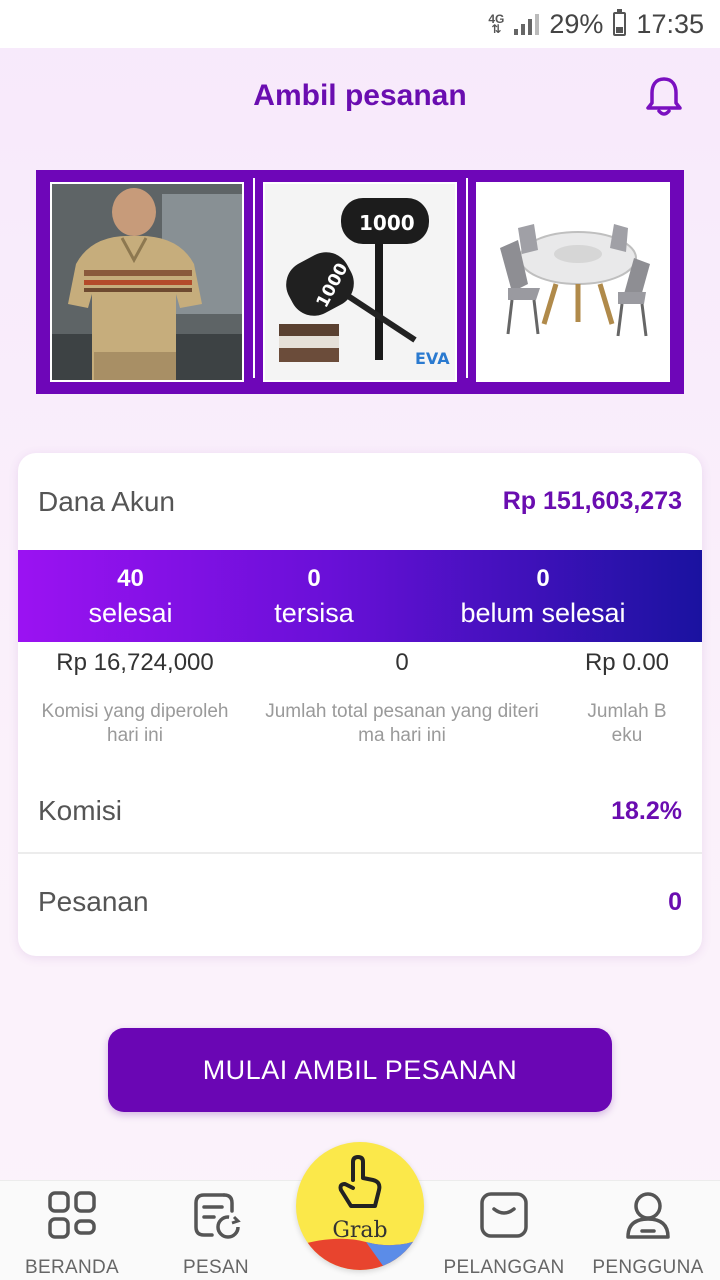 This screenshot has height=1280, width=720. Describe the element at coordinates (130, 578) in the screenshot. I see `stat-completed-number: 40` at that location.